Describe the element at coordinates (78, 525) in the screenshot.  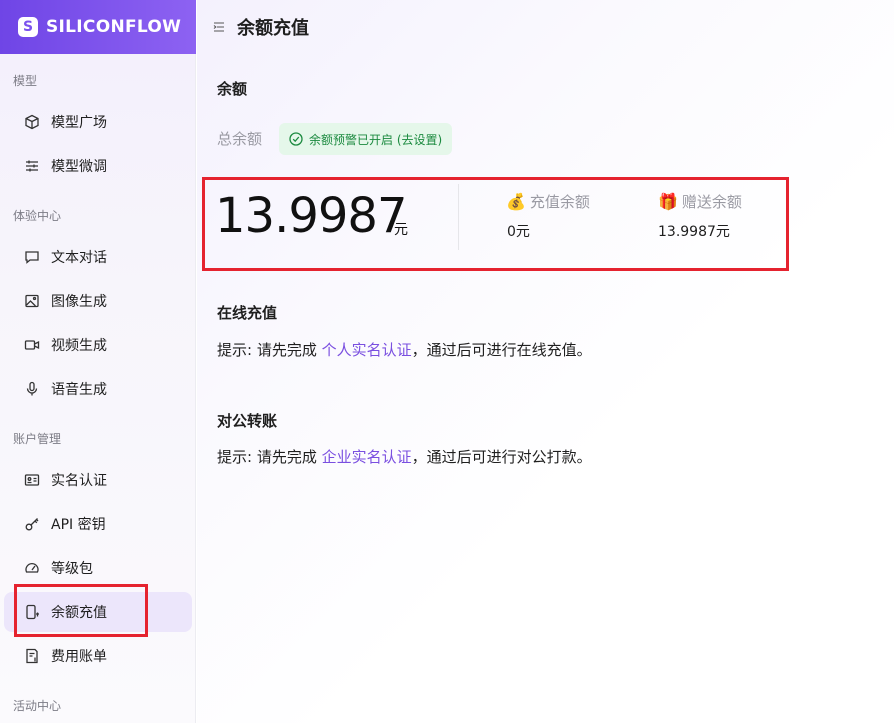
I see `sidebar-item-label: API 密钥` at that location.